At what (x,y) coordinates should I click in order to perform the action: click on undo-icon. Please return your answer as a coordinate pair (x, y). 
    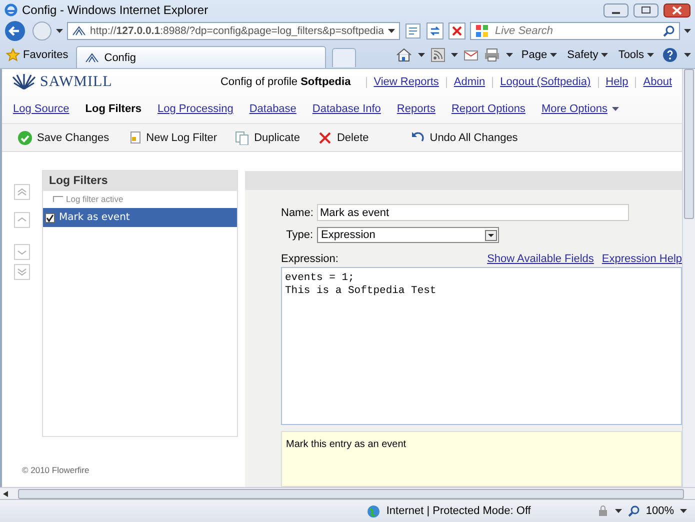
    Looking at the image, I should click on (417, 137).